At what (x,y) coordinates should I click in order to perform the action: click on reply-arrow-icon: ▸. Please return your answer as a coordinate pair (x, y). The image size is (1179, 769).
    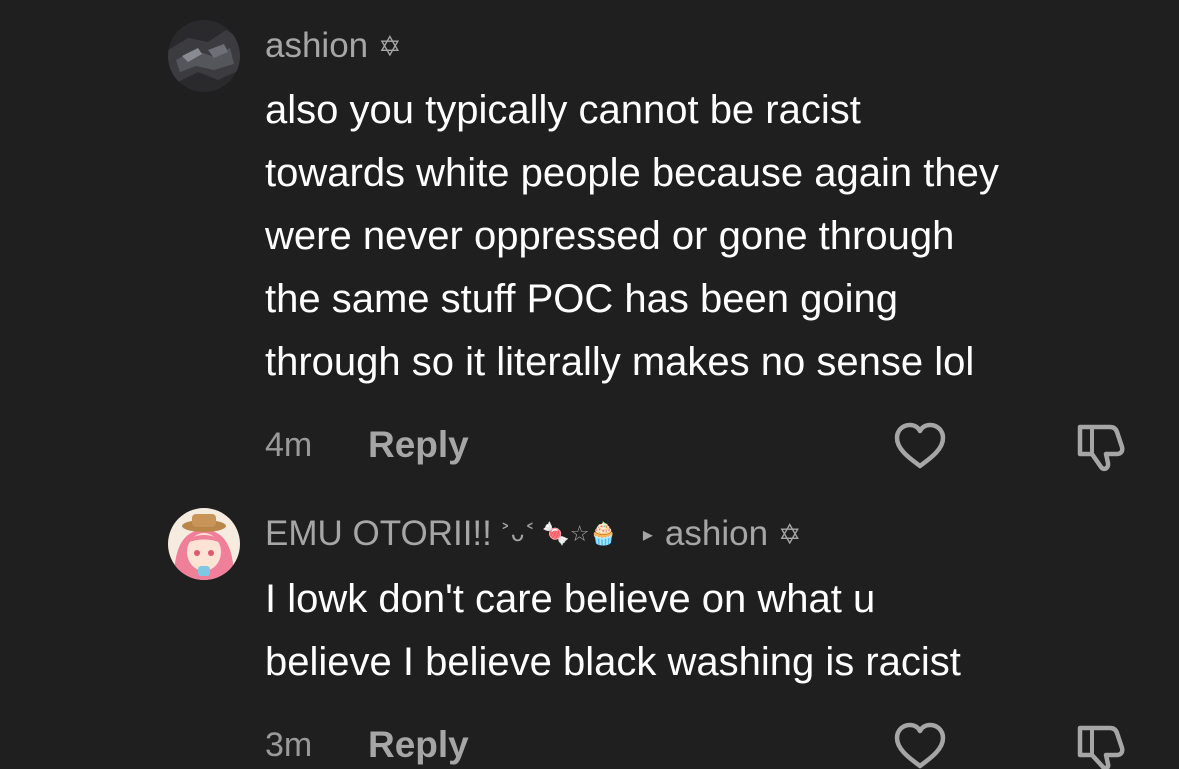
    Looking at the image, I should click on (647, 534).